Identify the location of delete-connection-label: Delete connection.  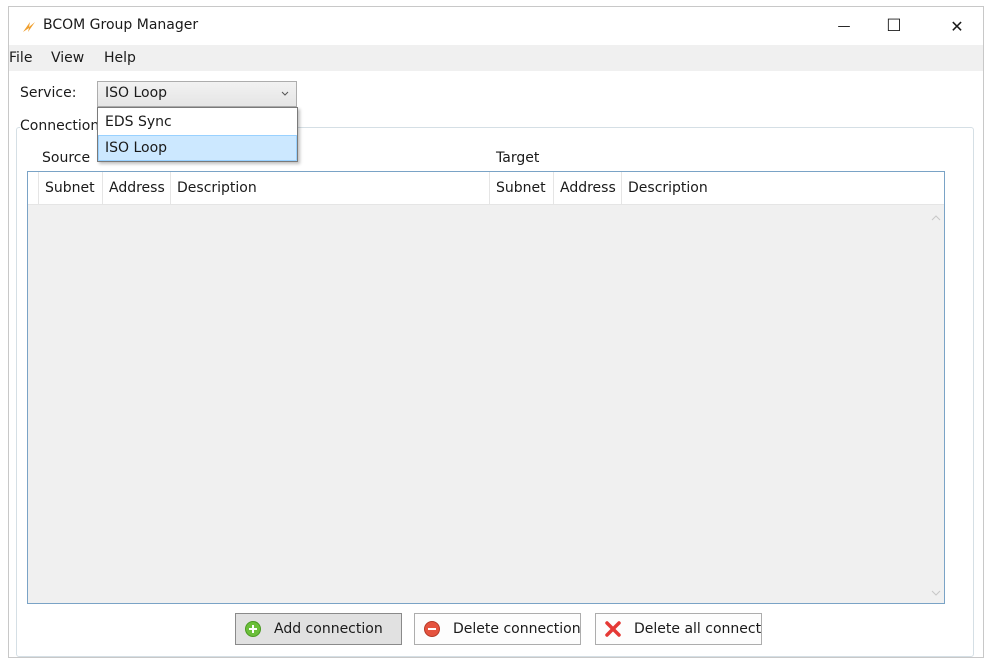
(517, 629).